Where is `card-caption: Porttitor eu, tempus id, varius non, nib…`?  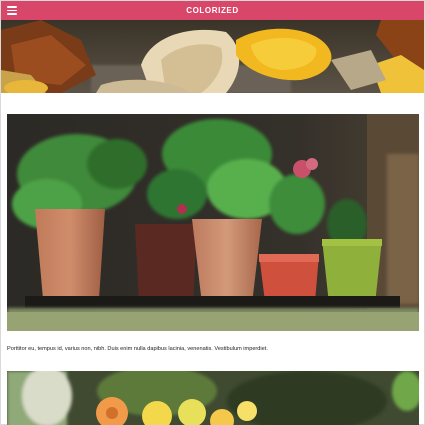 card-caption: Porttitor eu, tempus id, varius non, nib… is located at coordinates (137, 349).